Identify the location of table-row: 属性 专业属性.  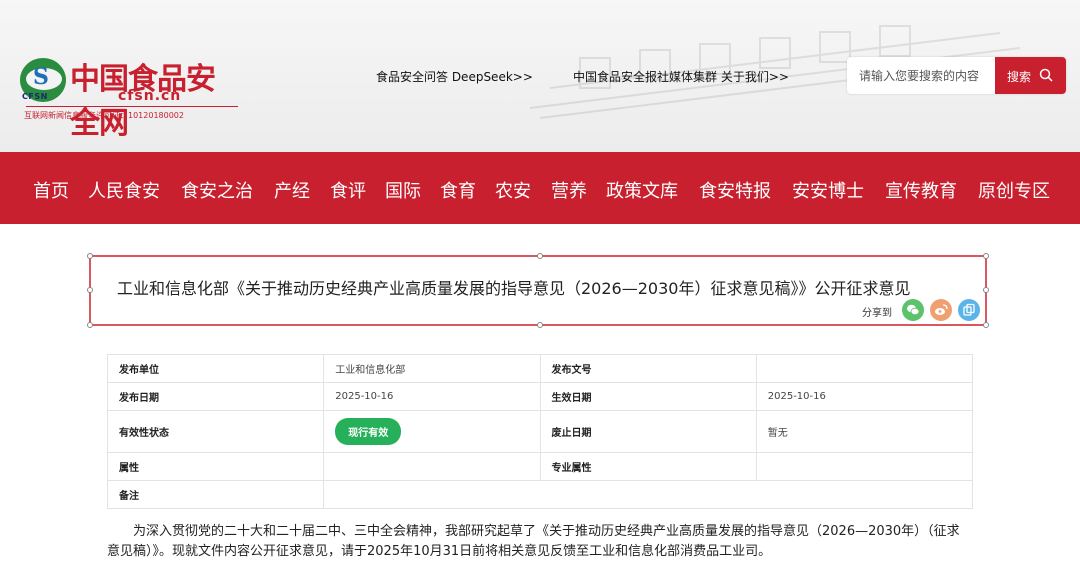
(540, 466).